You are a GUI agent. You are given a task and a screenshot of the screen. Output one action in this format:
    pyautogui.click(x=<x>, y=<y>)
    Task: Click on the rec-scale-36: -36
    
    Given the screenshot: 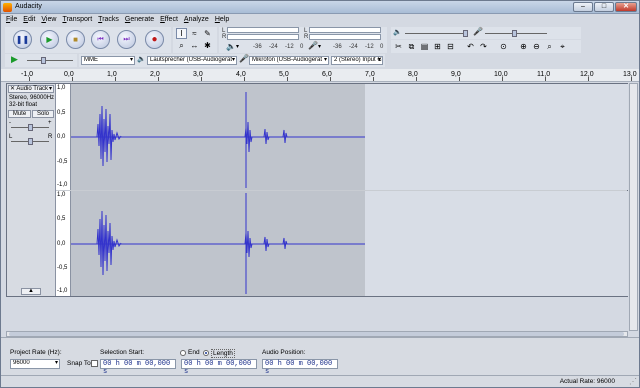 What is the action you would take?
    pyautogui.click(x=337, y=47)
    